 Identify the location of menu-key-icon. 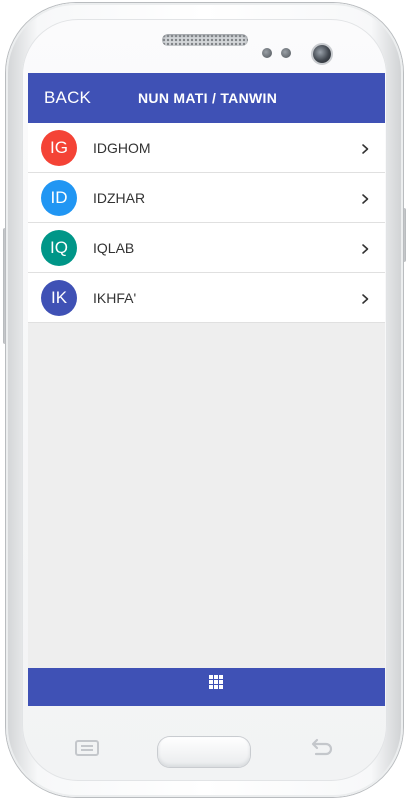
(87, 748).